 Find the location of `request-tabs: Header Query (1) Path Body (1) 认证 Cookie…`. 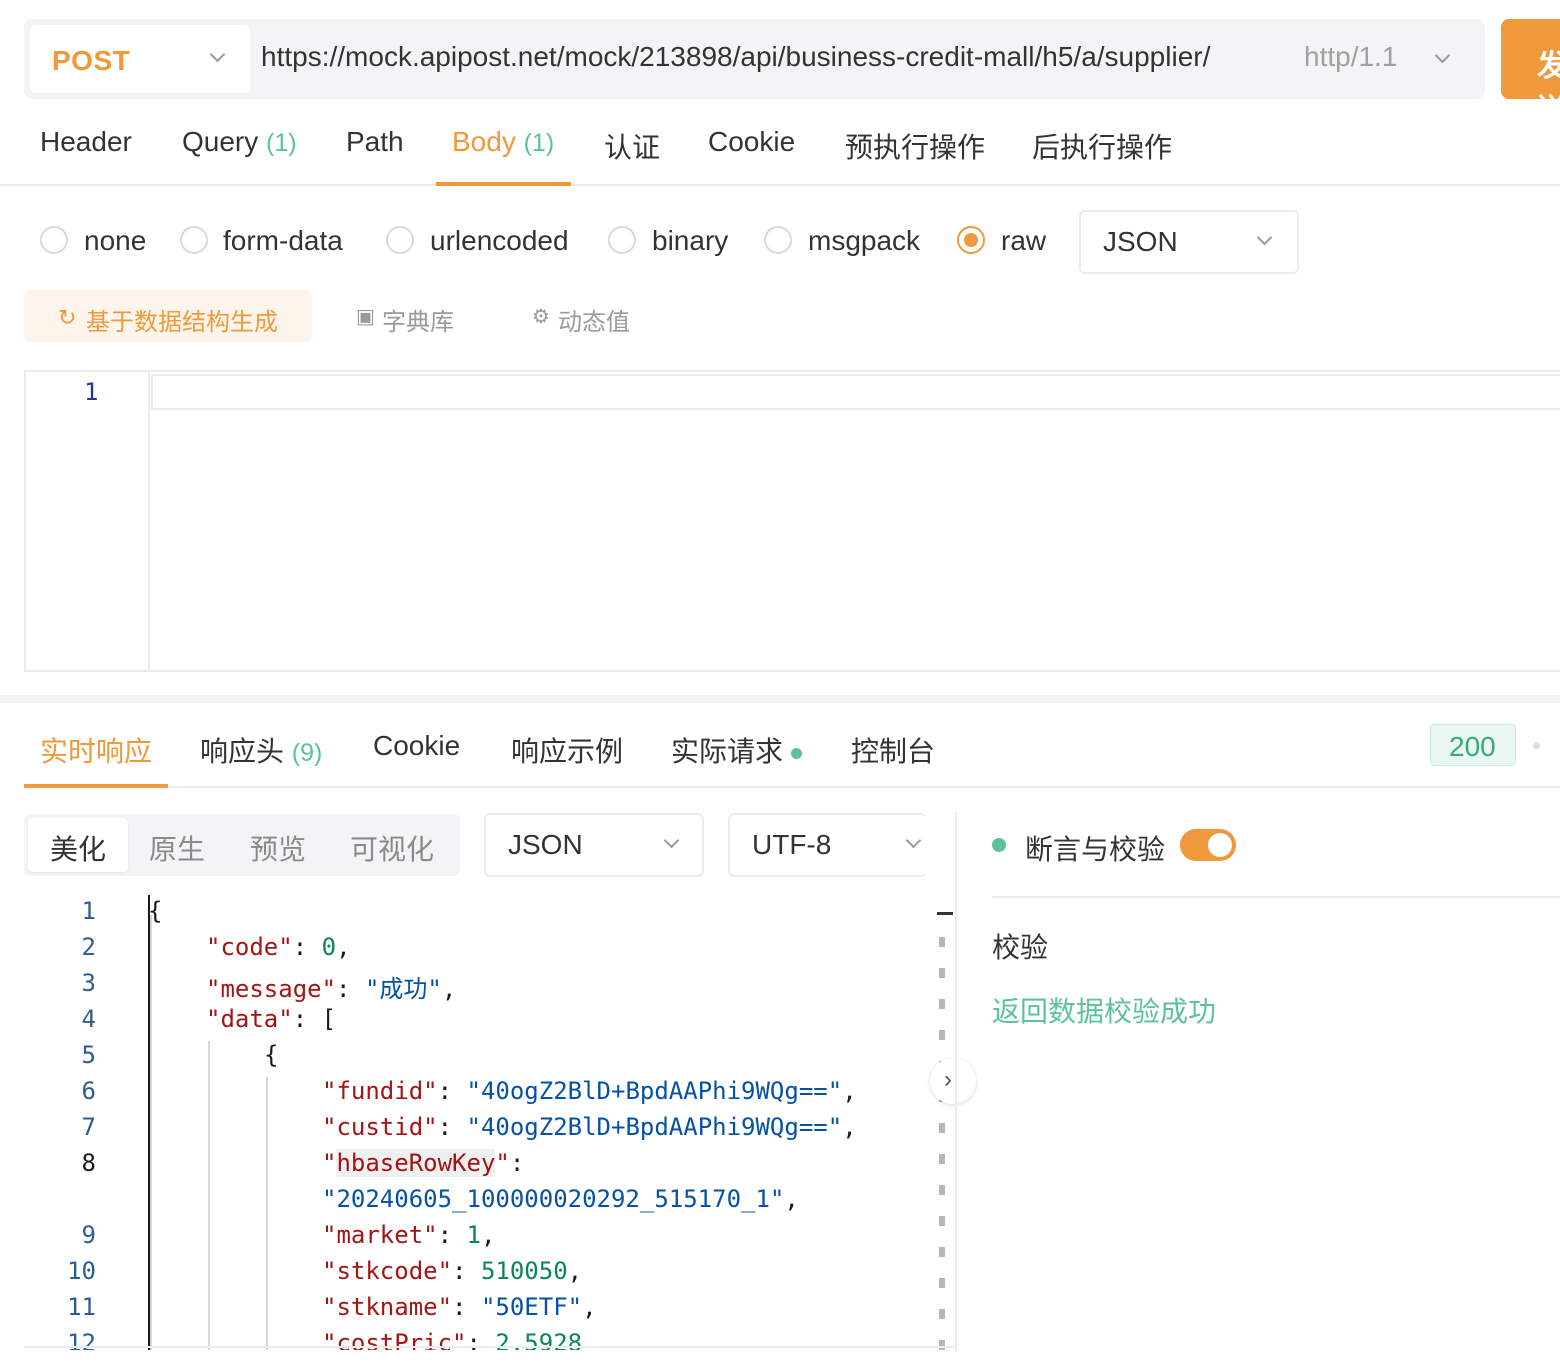

request-tabs: Header Query (1) Path Body (1) 认证 Cookie… is located at coordinates (780, 148).